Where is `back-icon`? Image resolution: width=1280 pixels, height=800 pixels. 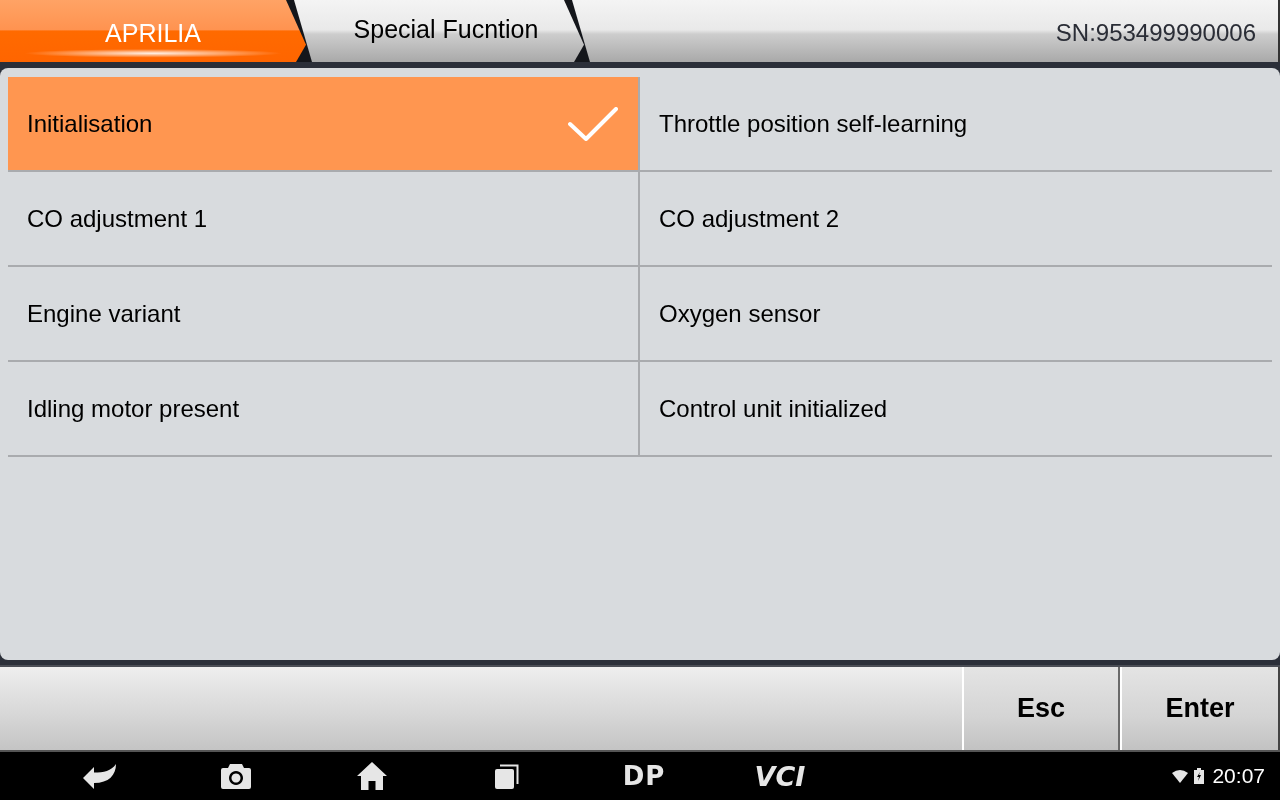 back-icon is located at coordinates (100, 776).